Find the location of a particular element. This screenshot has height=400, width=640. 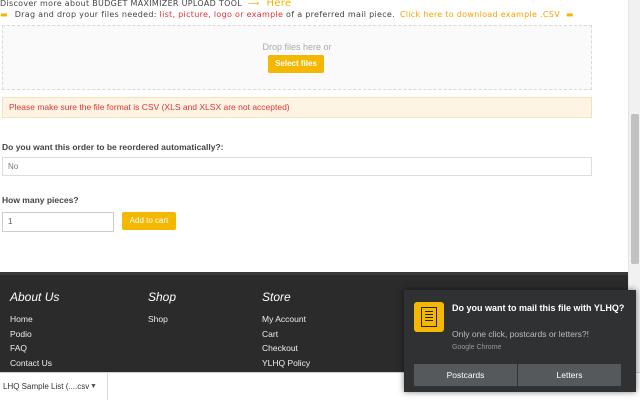

instructions-highlight: list, picture, logo or example is located at coordinates (221, 14).